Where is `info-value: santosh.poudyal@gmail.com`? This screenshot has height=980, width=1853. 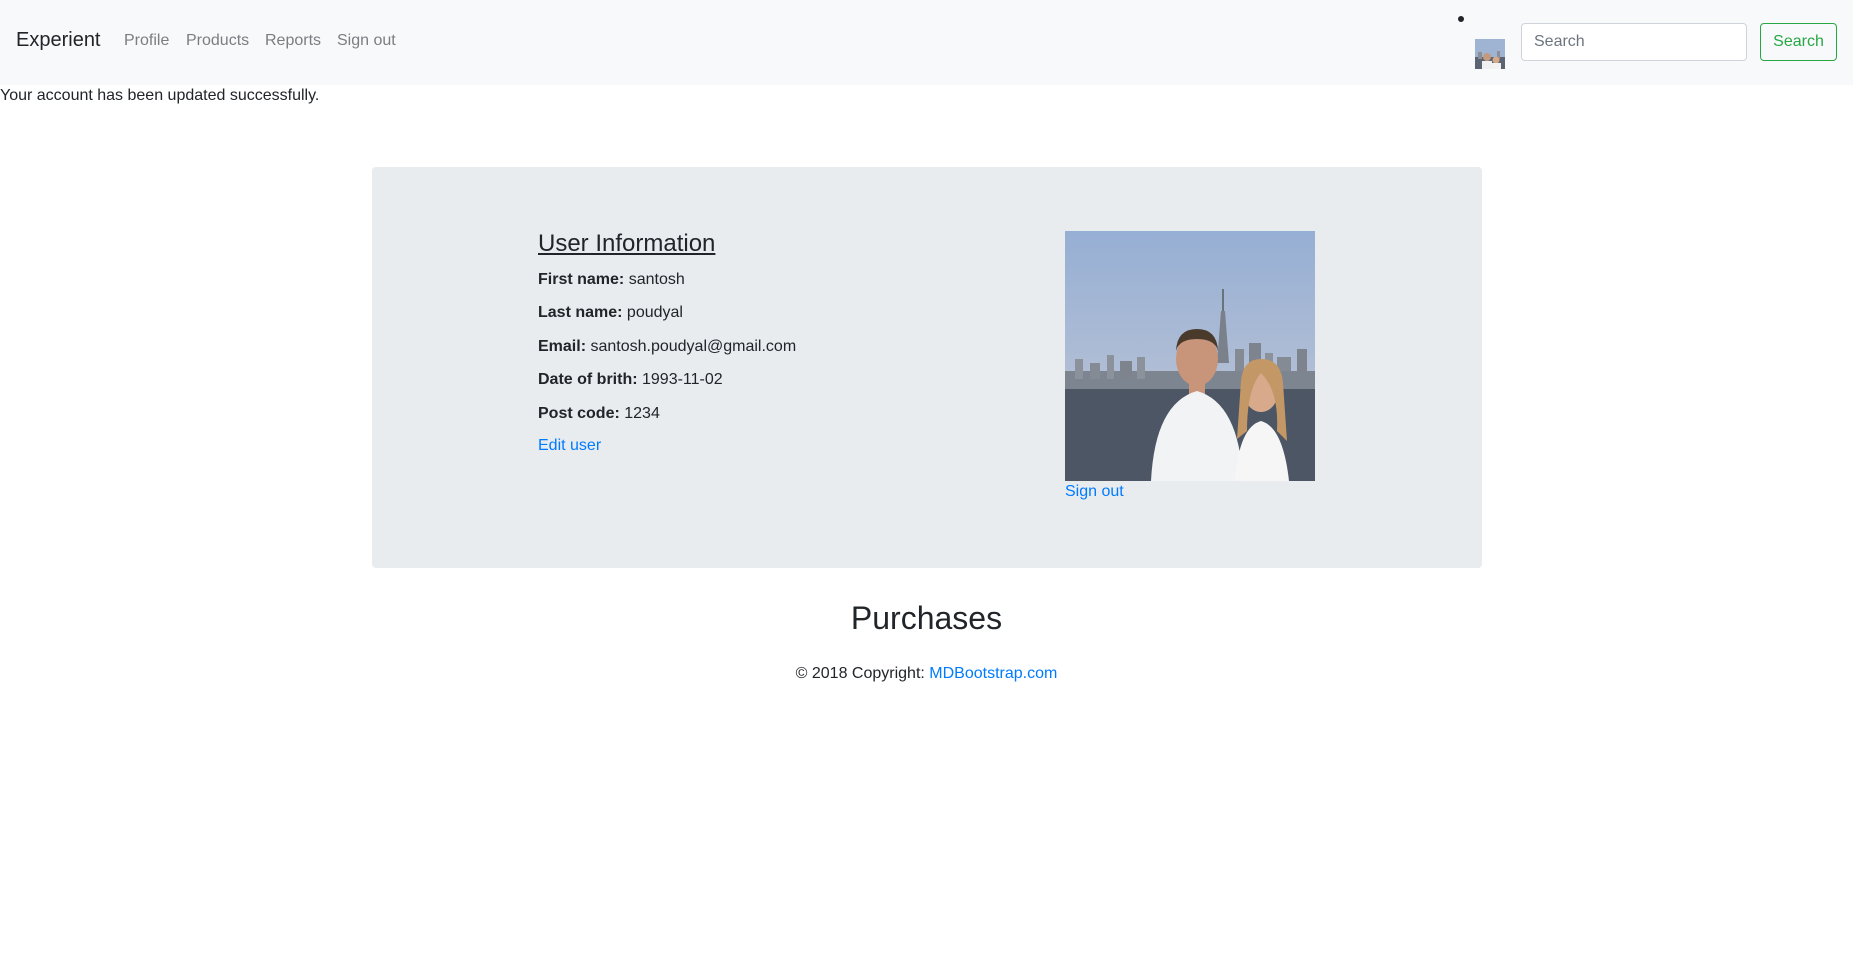
info-value: santosh.poudyal@gmail.com is located at coordinates (693, 346).